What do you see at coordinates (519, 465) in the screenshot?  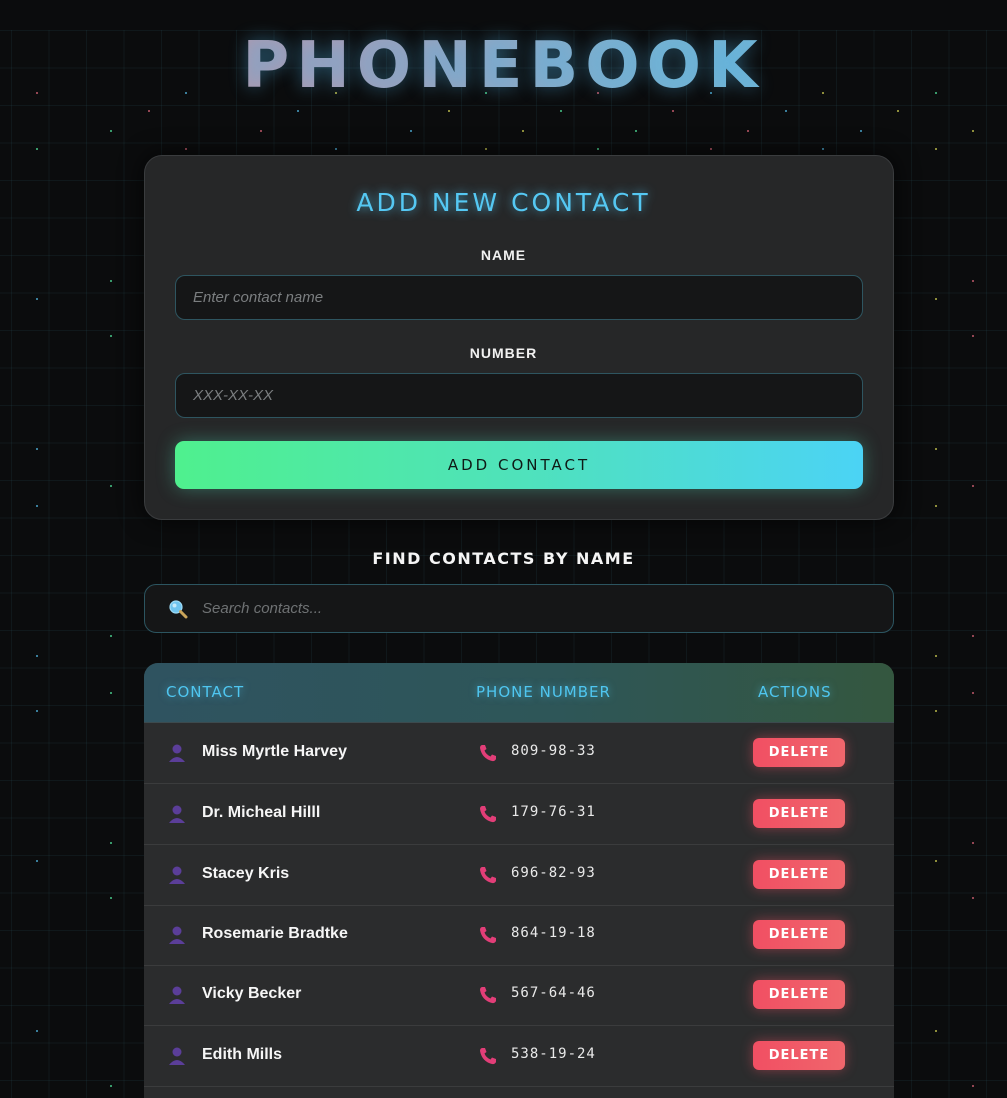 I see `add-contact-button: ADD CONTACT` at bounding box center [519, 465].